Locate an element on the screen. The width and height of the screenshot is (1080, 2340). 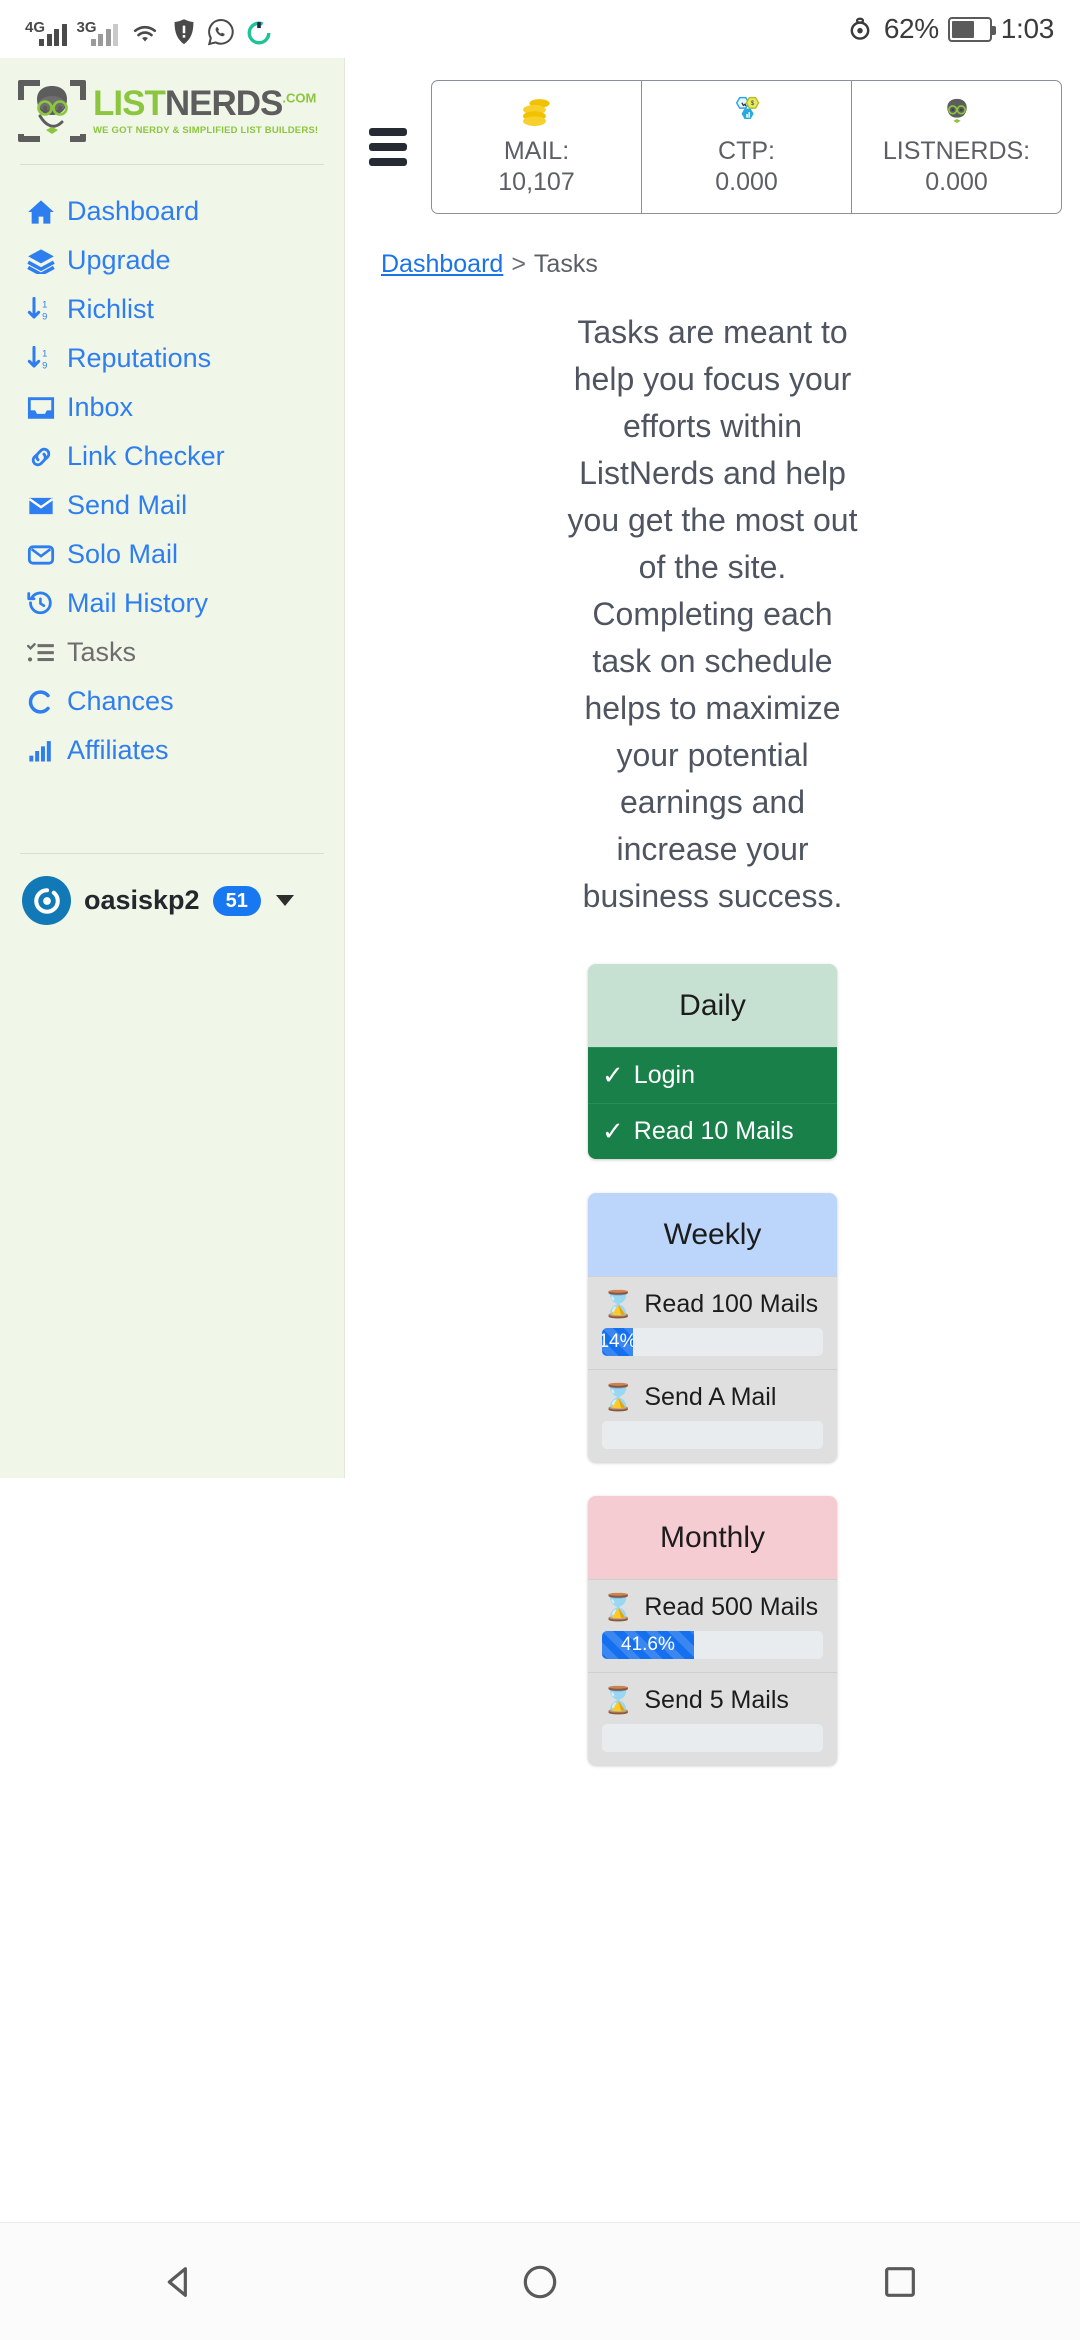
stat-label: LISTNERDS: is located at coordinates (956, 151).